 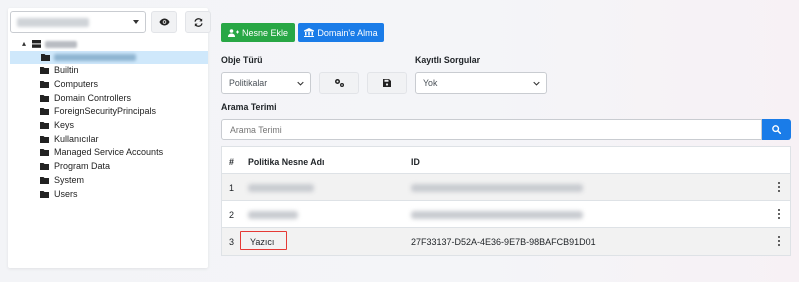 I want to click on server-icon, so click(x=36, y=44).